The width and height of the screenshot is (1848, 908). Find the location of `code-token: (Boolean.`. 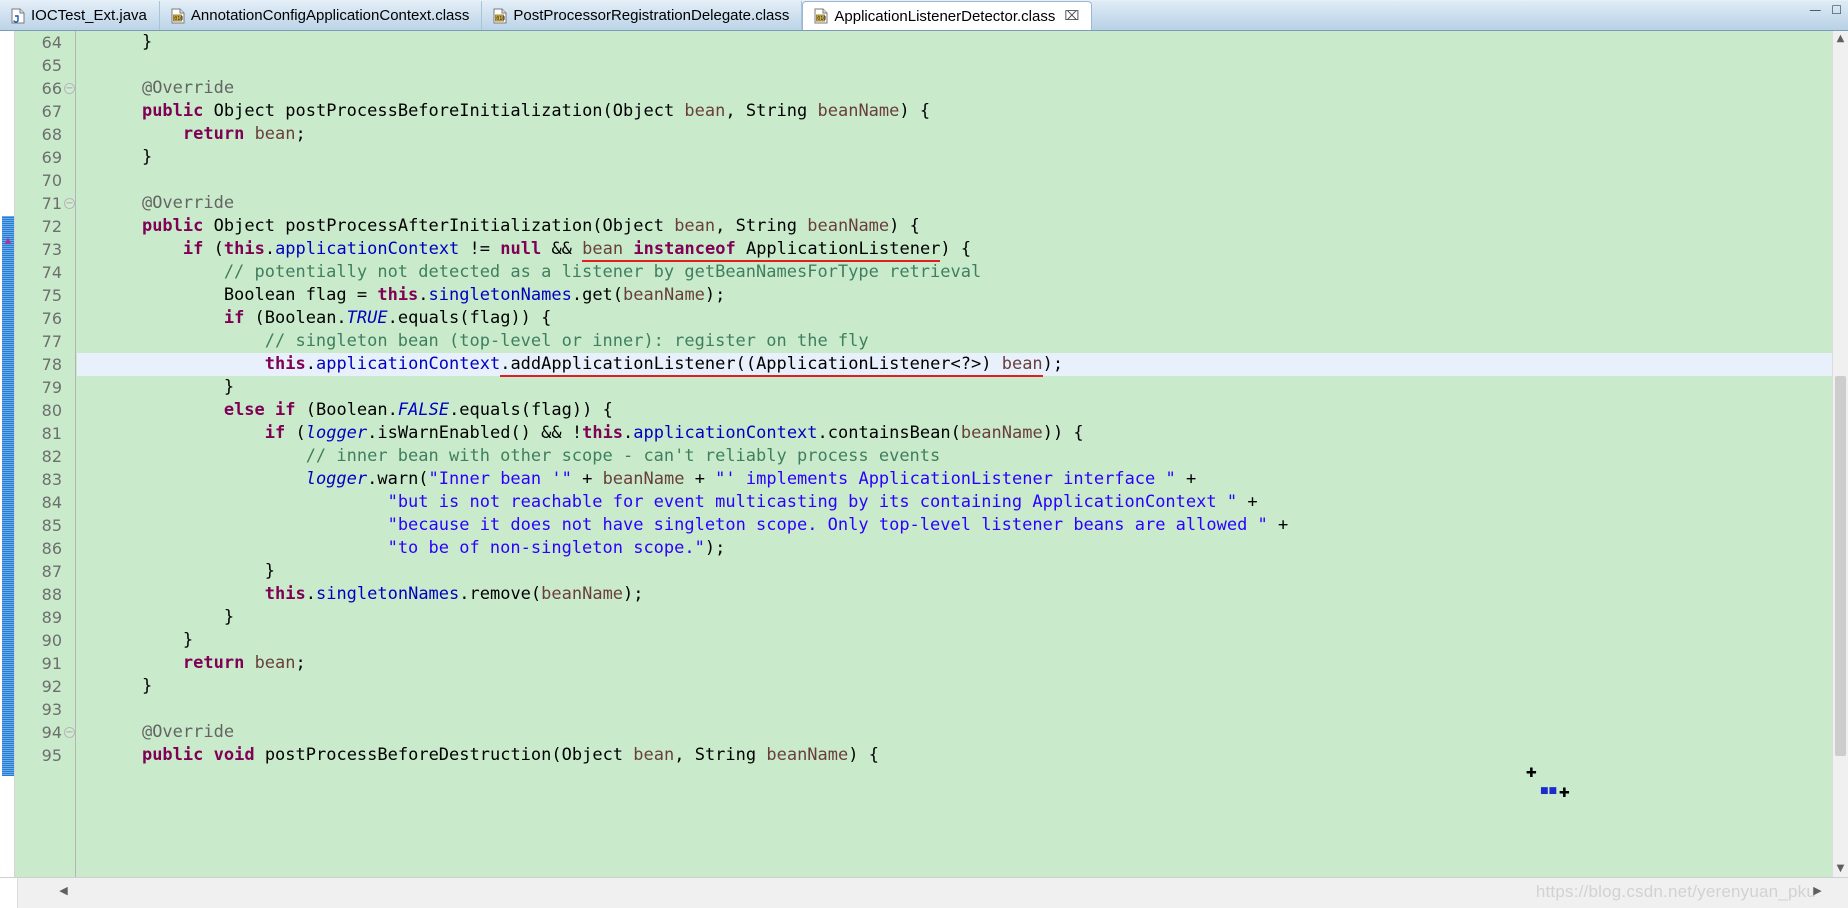

code-token: (Boolean. is located at coordinates (346, 410).